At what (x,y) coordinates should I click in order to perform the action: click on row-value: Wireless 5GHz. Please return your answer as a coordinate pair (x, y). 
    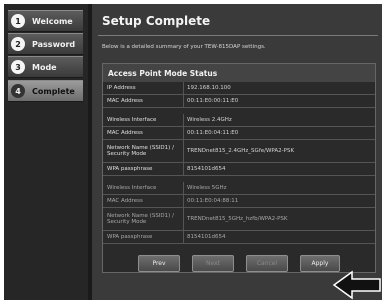
    Looking at the image, I should click on (277, 188).